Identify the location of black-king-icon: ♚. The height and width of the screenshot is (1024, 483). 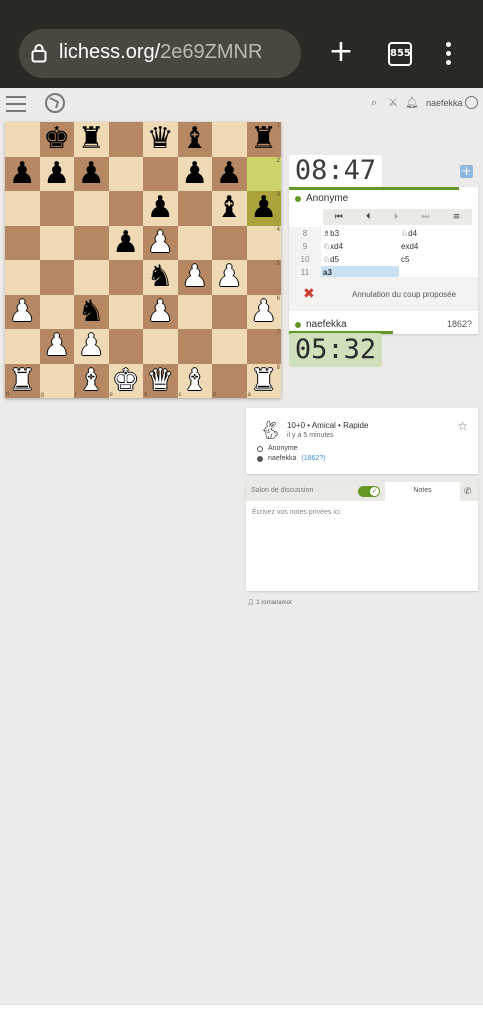
(56, 139).